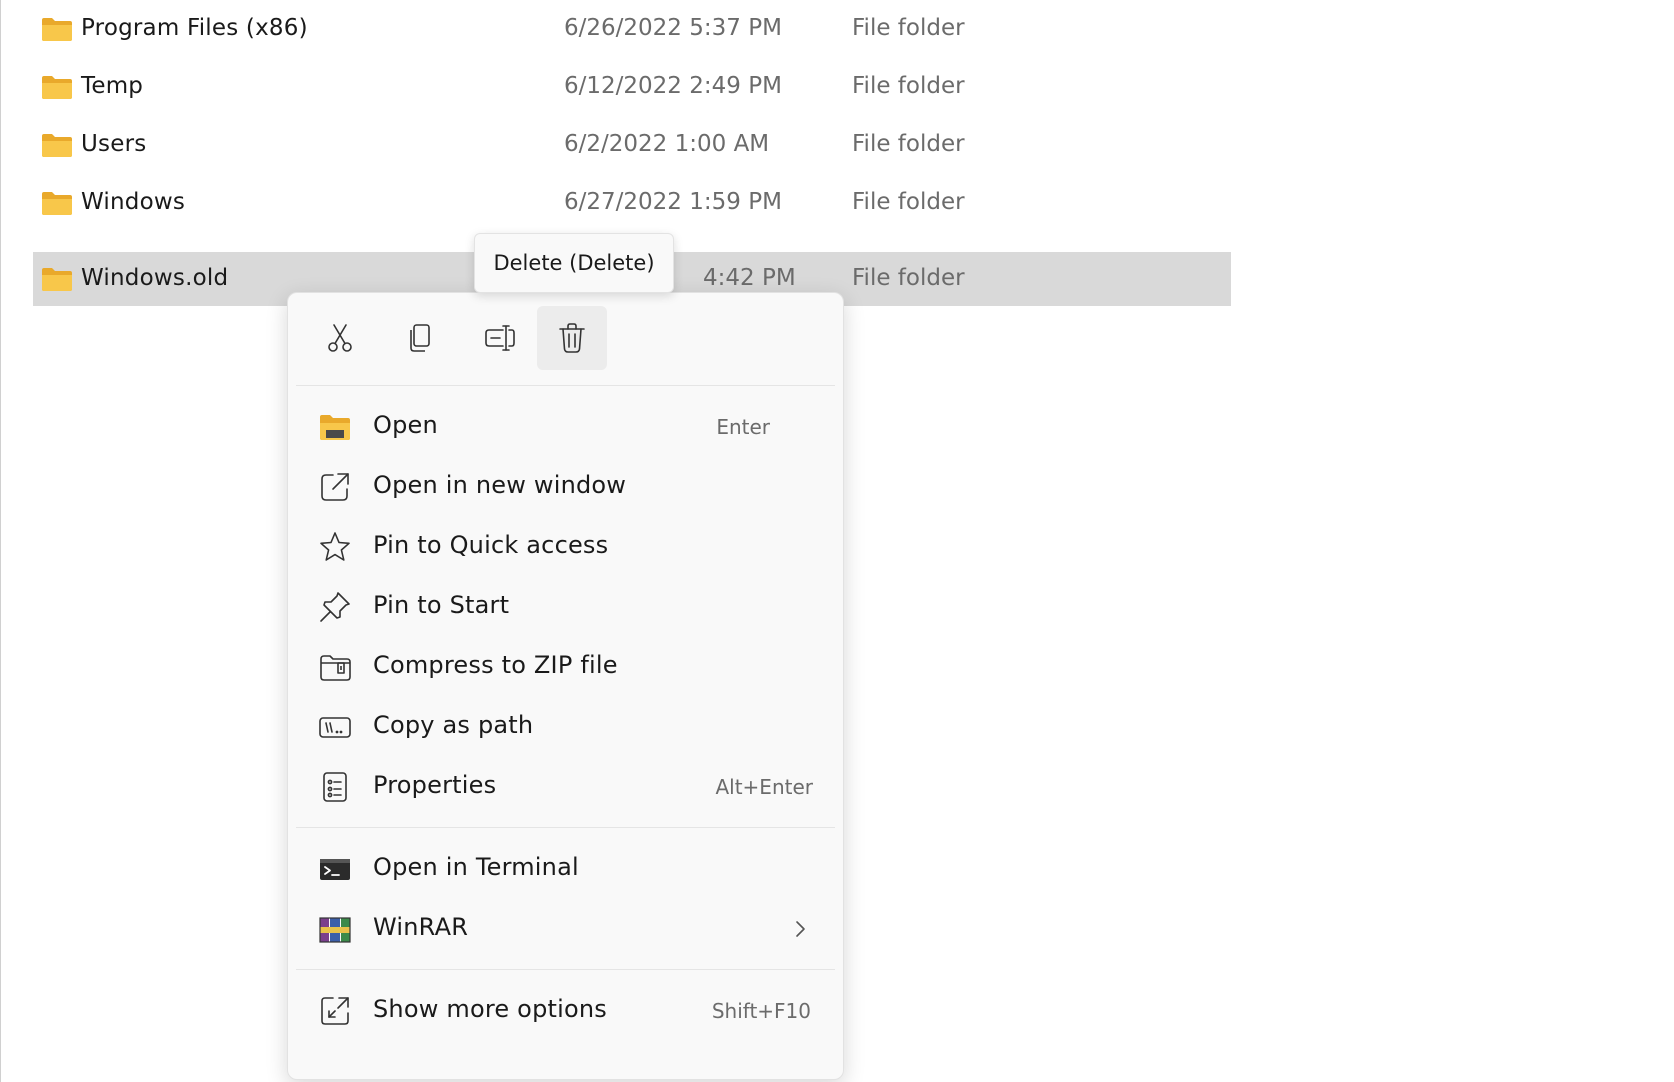  I want to click on rename-icon, so click(500, 338).